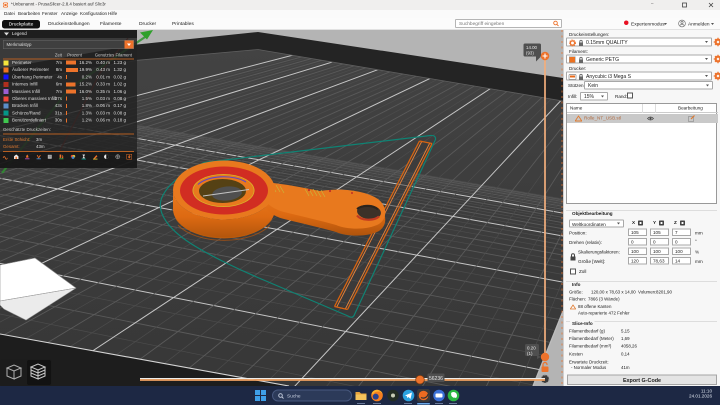  I want to click on svg-text: 14.00, so click(532, 47).